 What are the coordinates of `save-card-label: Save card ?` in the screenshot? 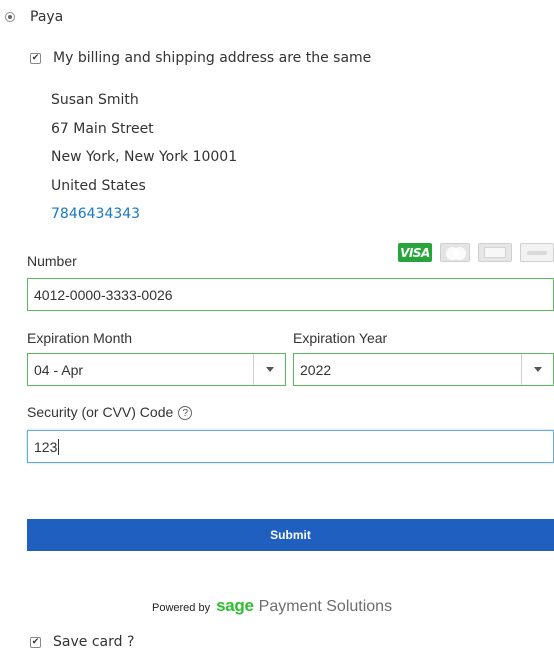 It's located at (94, 642).